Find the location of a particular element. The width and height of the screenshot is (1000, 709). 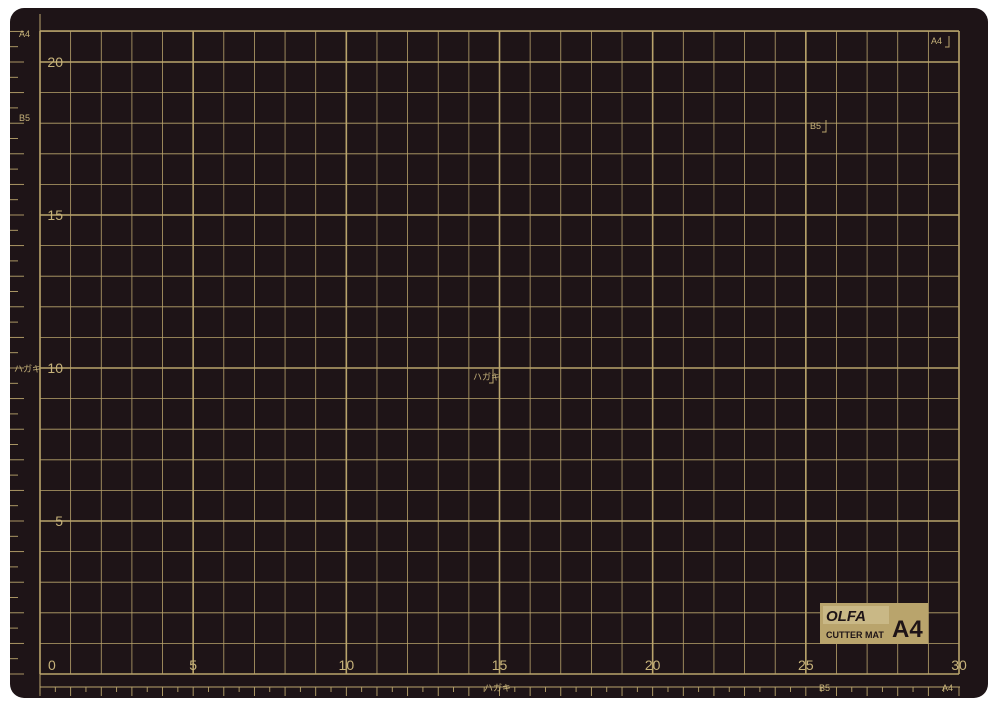

postcard-mark-left: ハガキ is located at coordinates (27, 369).